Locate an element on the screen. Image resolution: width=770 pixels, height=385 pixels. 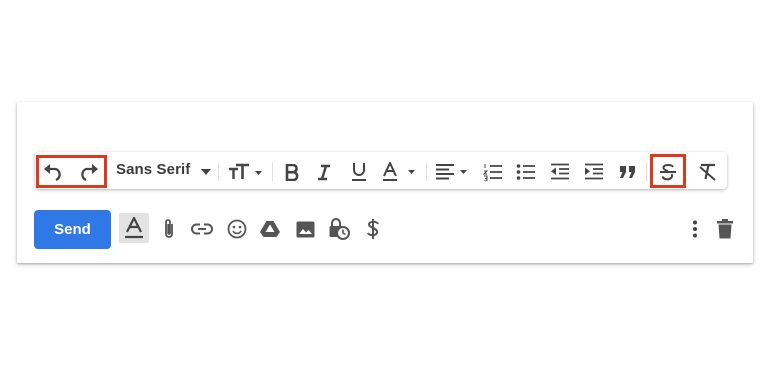
align-button is located at coordinates (453, 172).